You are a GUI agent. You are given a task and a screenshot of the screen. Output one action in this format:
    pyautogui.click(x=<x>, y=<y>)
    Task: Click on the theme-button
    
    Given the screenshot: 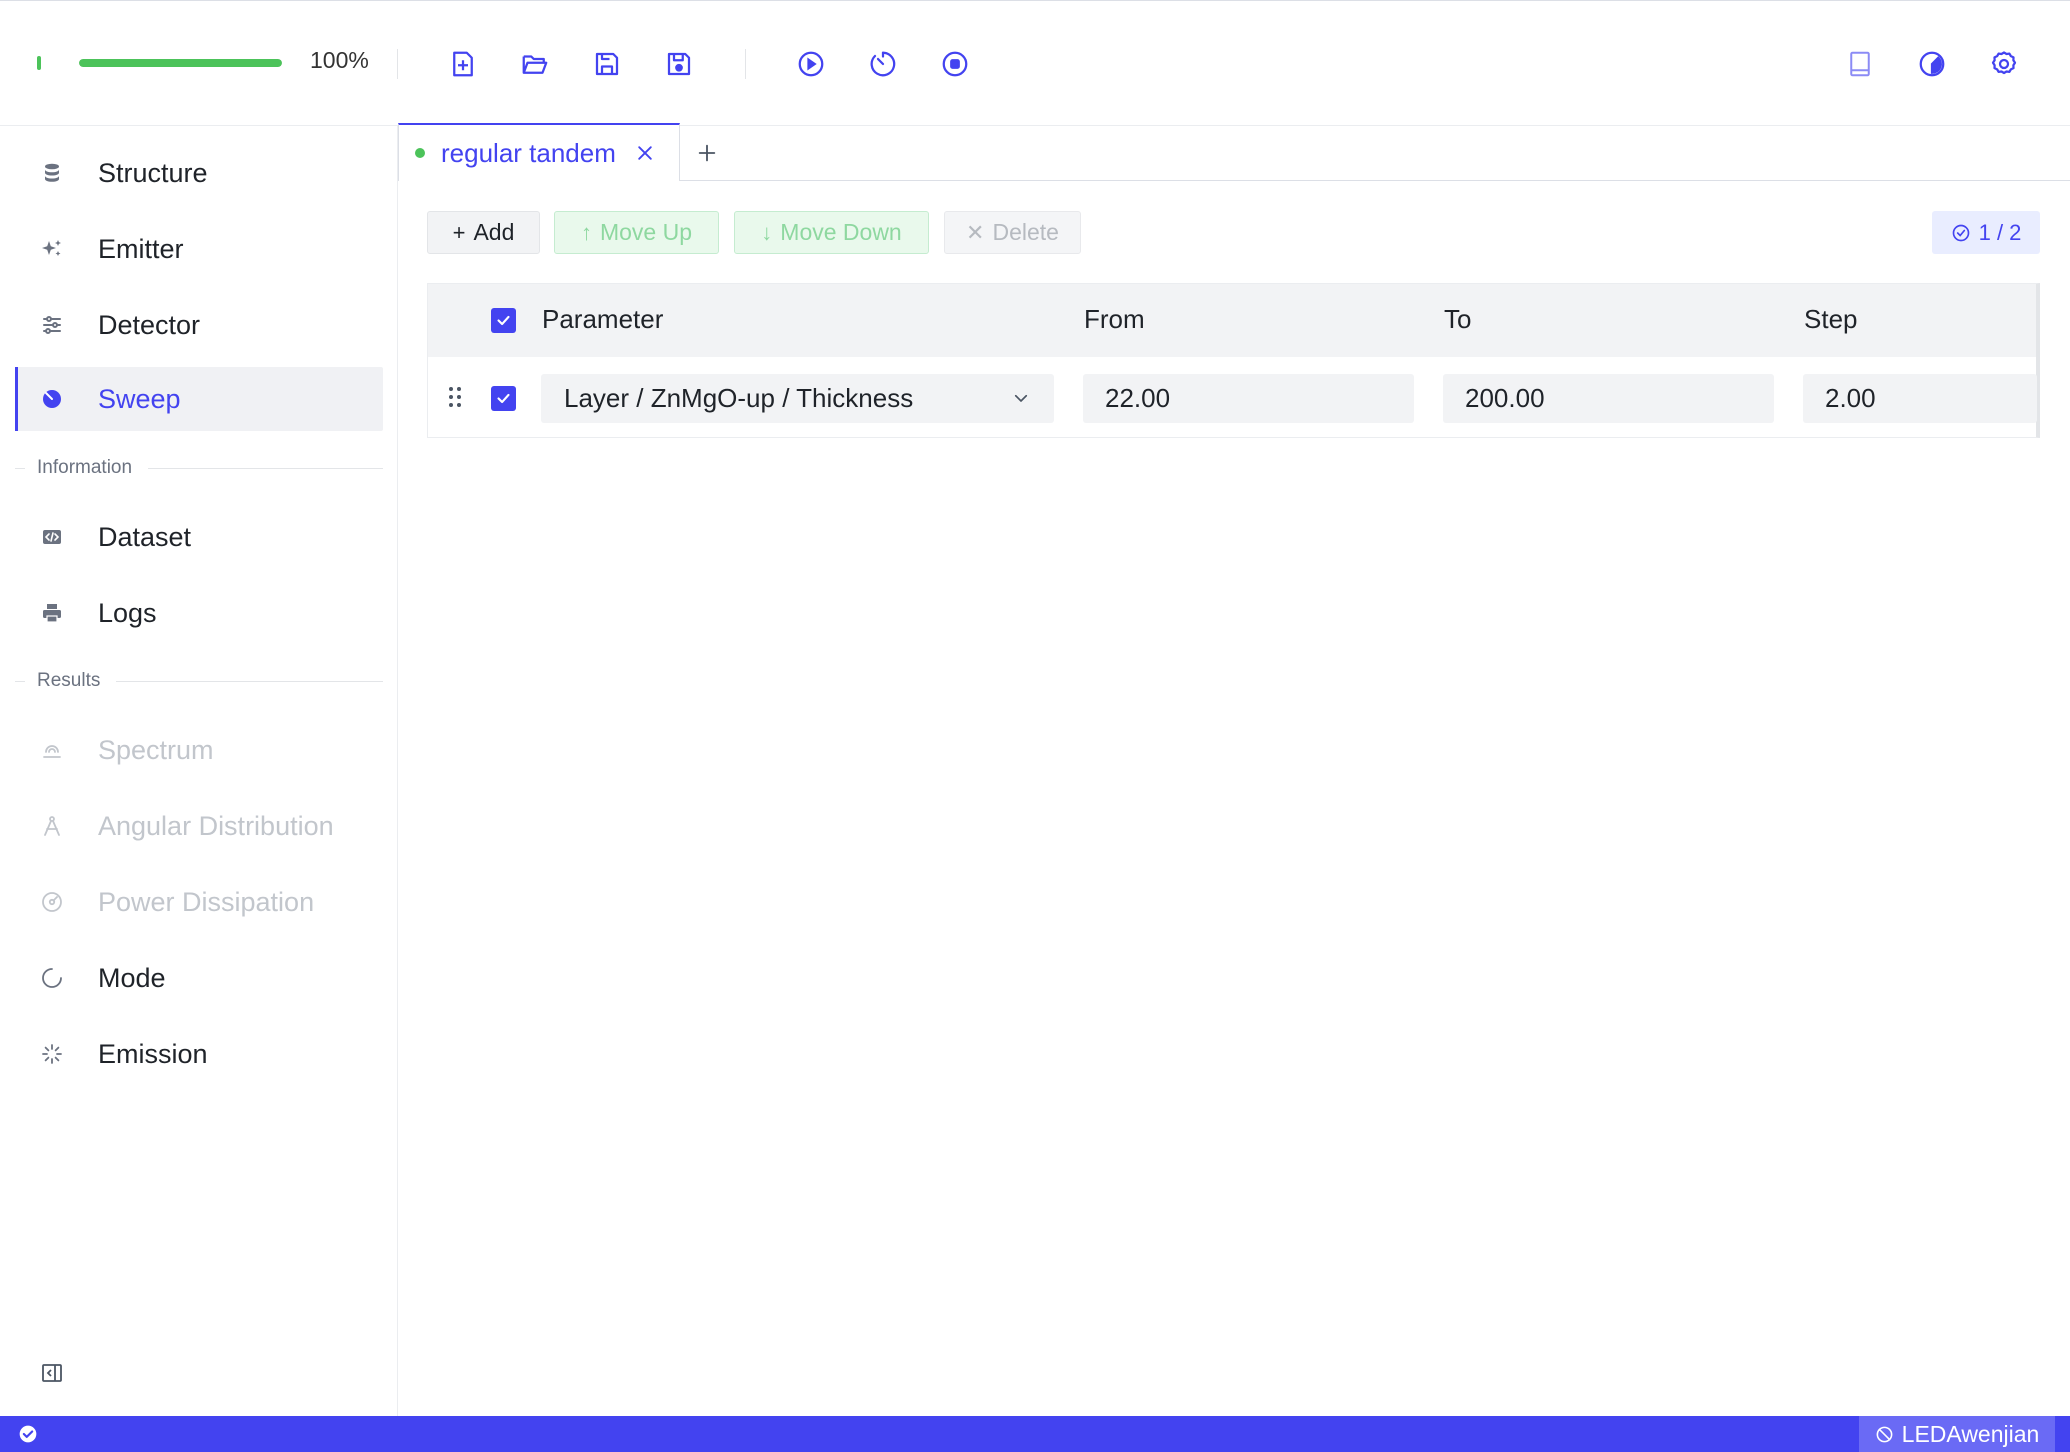 What is the action you would take?
    pyautogui.click(x=1932, y=64)
    